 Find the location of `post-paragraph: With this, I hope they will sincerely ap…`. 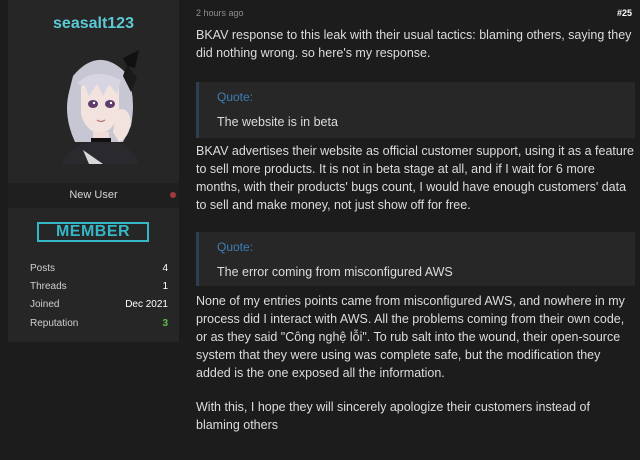

post-paragraph: With this, I hope they will sincerely ap… is located at coordinates (393, 416).